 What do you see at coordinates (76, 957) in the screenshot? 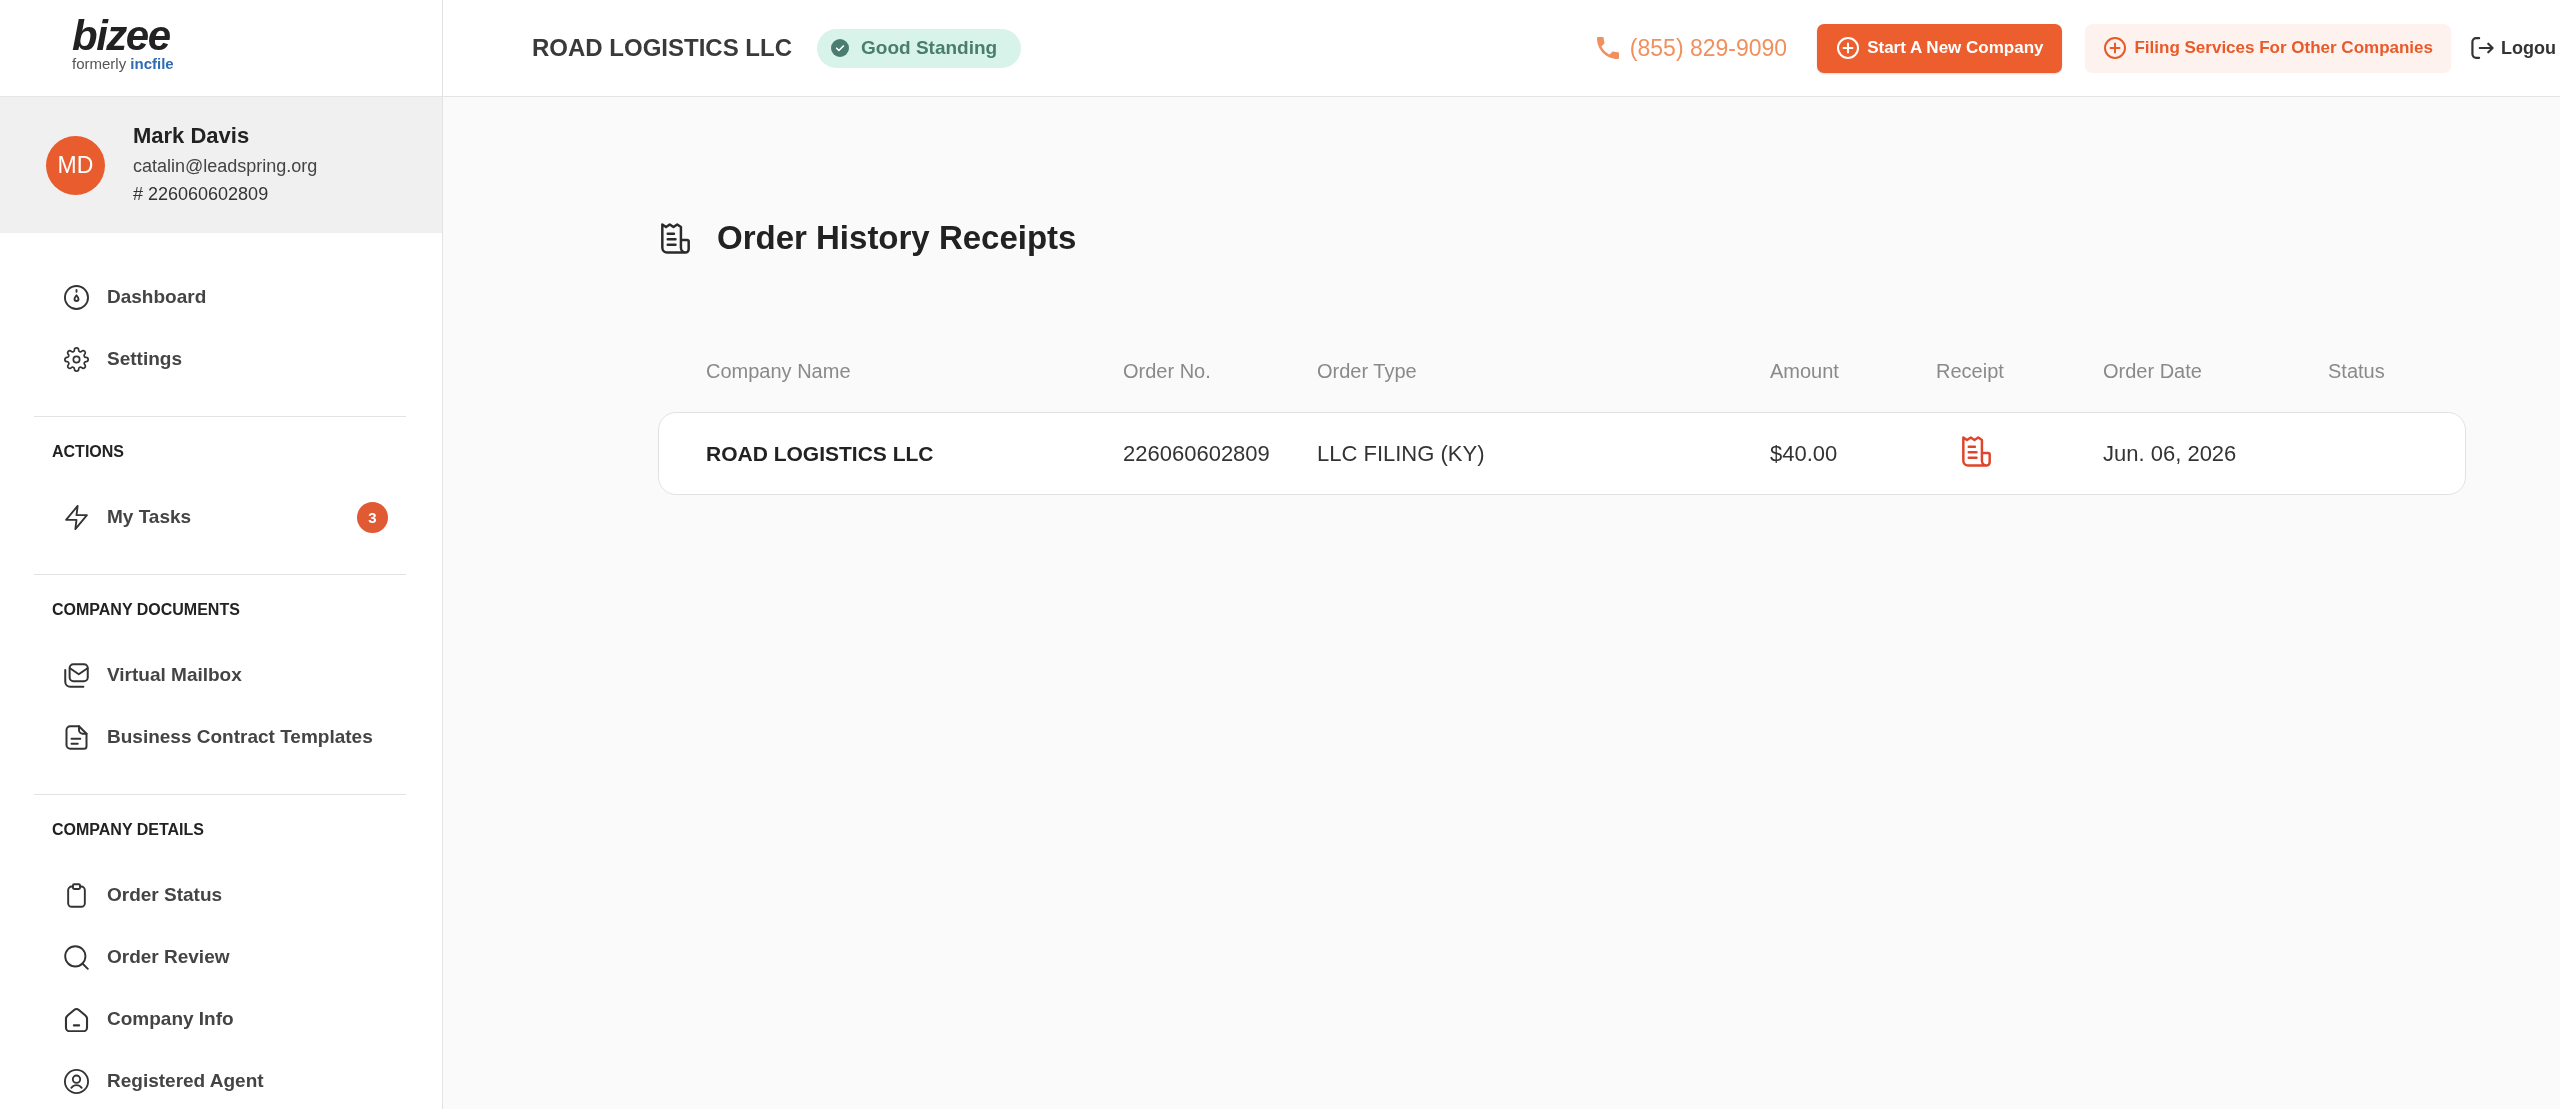
I see `search-icon` at bounding box center [76, 957].